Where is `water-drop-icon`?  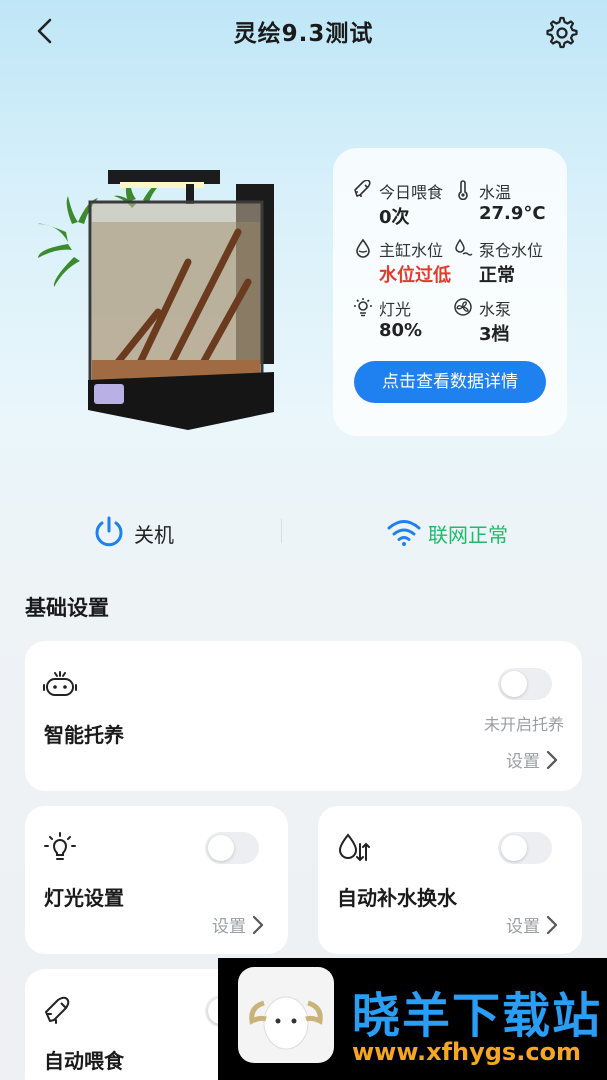
water-drop-icon is located at coordinates (363, 248).